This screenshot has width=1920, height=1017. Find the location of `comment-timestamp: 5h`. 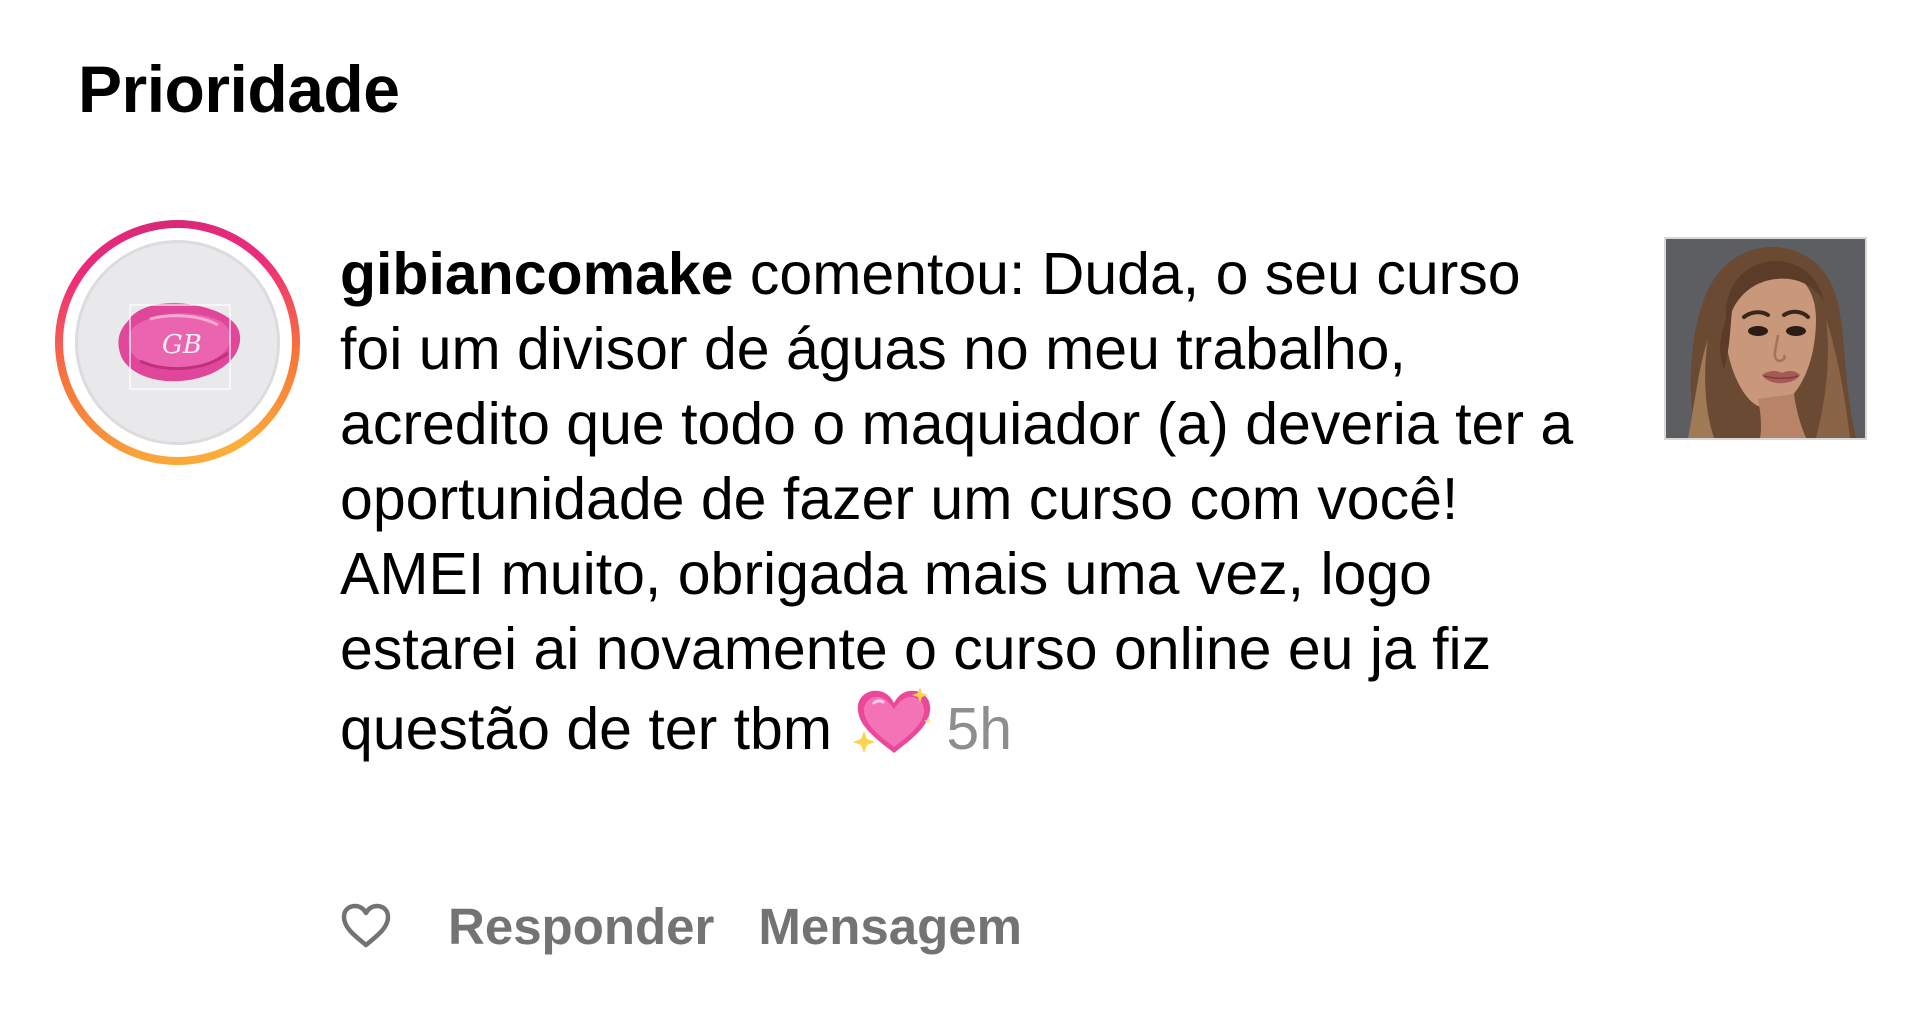

comment-timestamp: 5h is located at coordinates (979, 729).